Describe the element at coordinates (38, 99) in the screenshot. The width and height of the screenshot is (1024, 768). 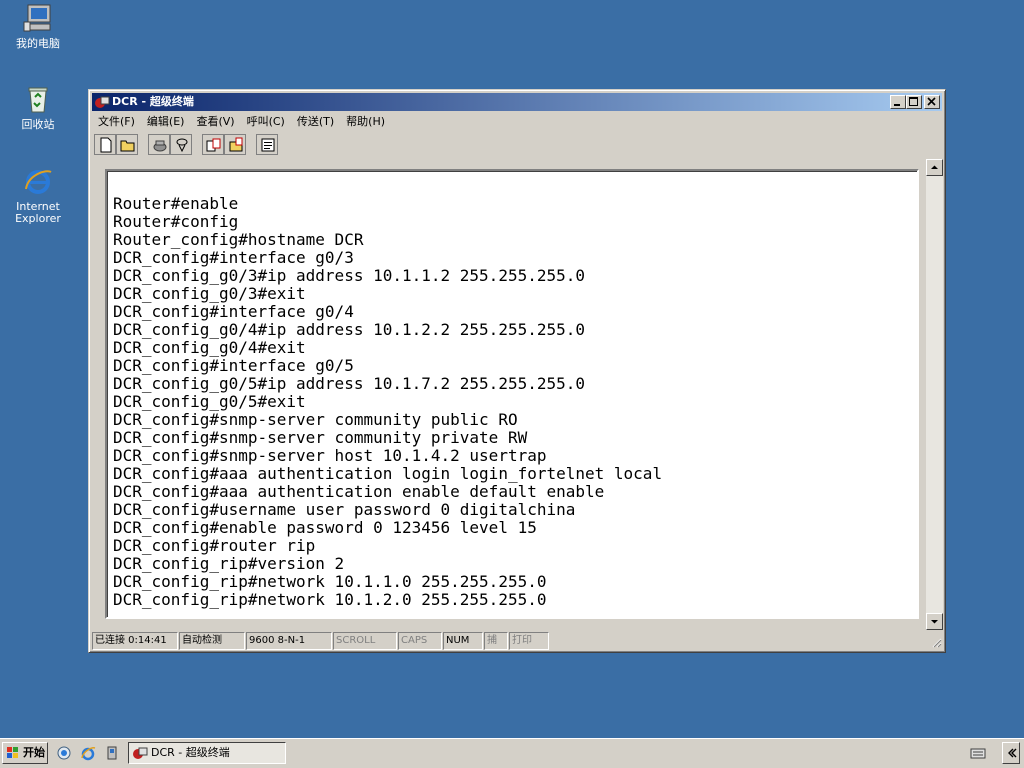
I see `recycle-bin-icon` at that location.